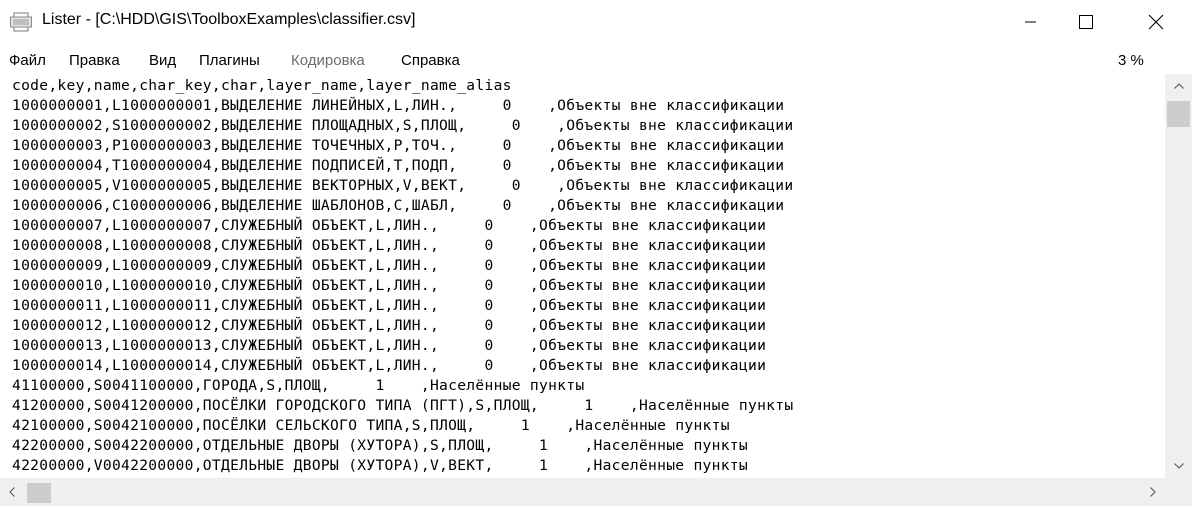 The height and width of the screenshot is (506, 1192). I want to click on minimize-button, so click(1031, 22).